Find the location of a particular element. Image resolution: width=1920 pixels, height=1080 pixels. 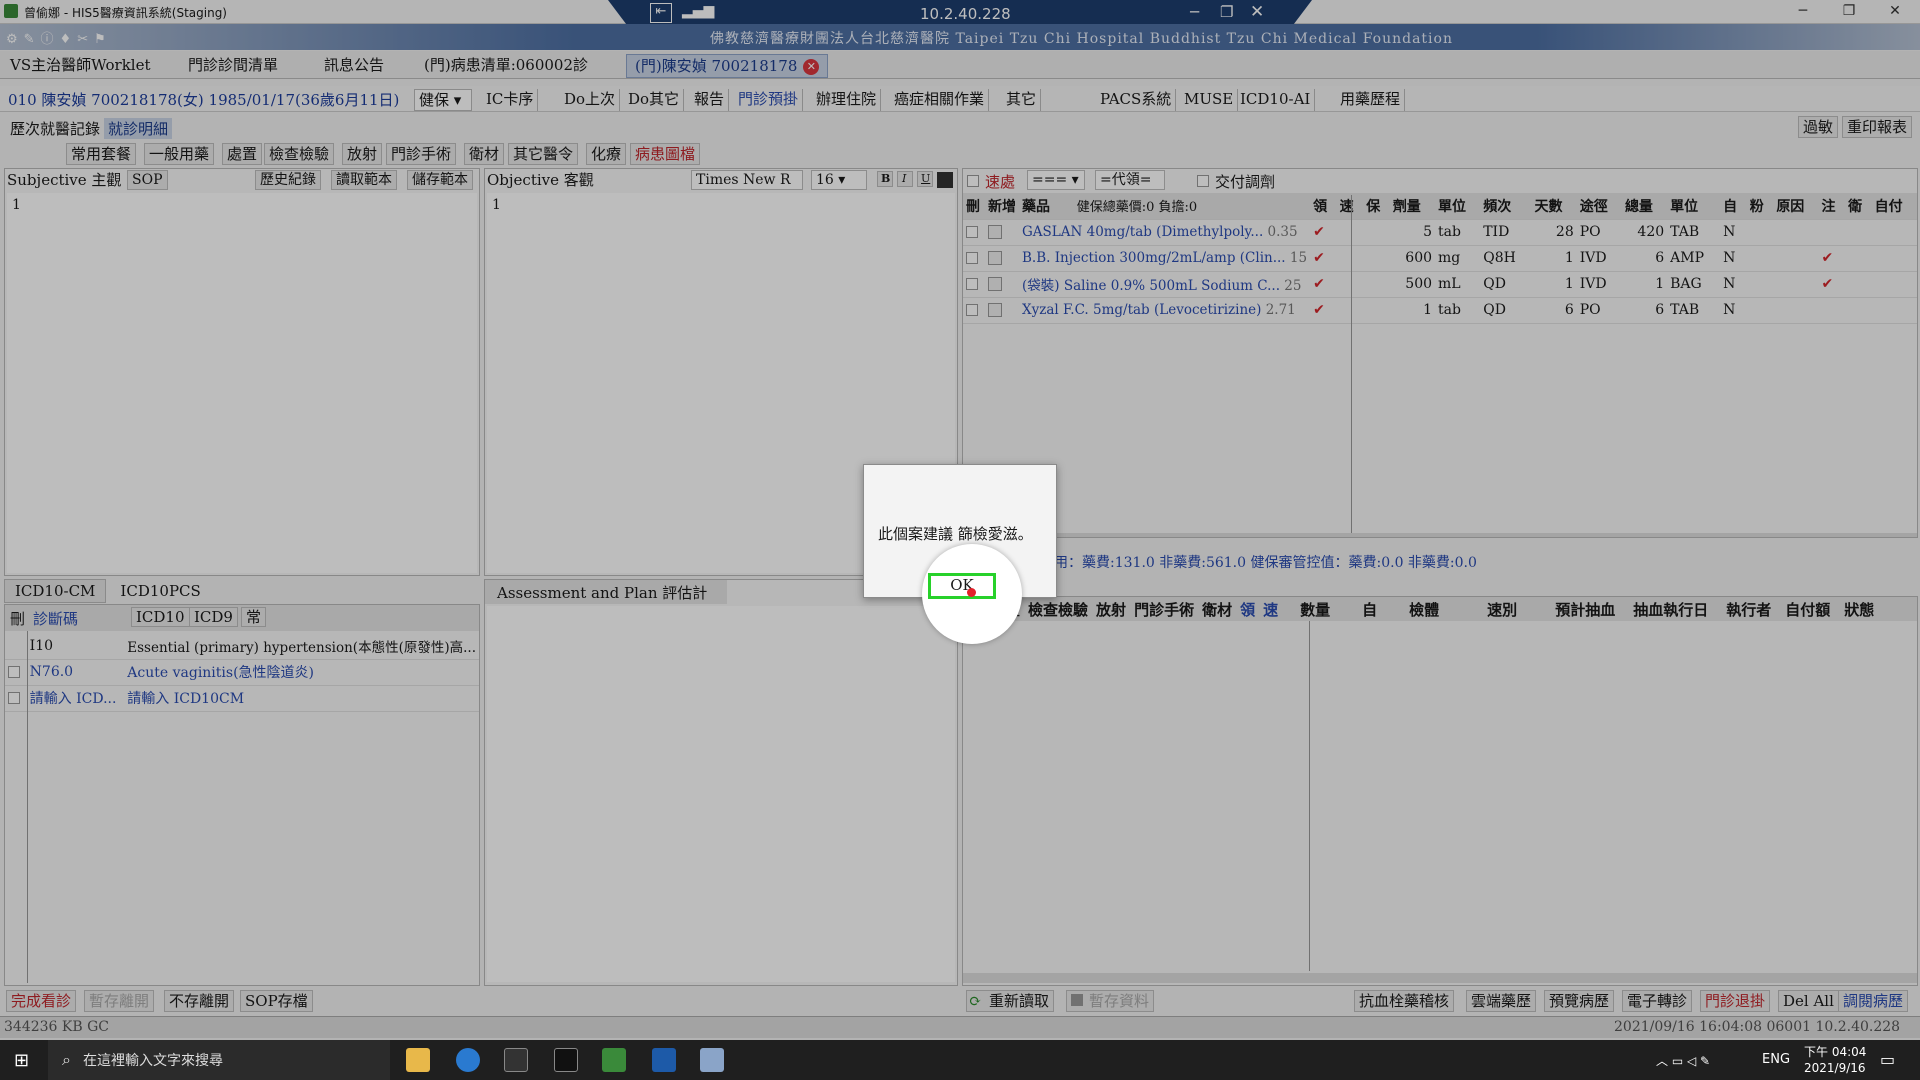

ie-icon is located at coordinates (468, 1060).